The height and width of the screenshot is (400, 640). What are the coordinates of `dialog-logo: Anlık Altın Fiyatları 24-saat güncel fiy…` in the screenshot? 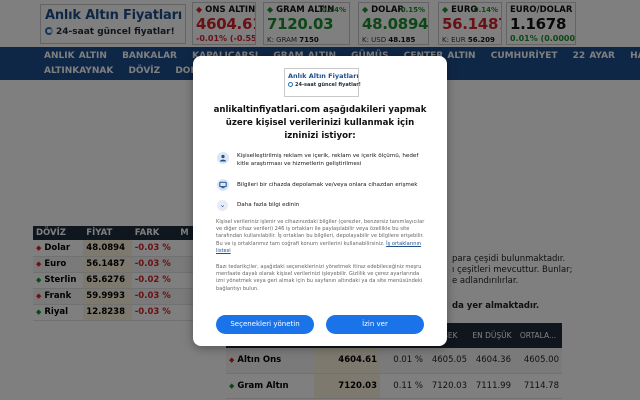 It's located at (322, 82).